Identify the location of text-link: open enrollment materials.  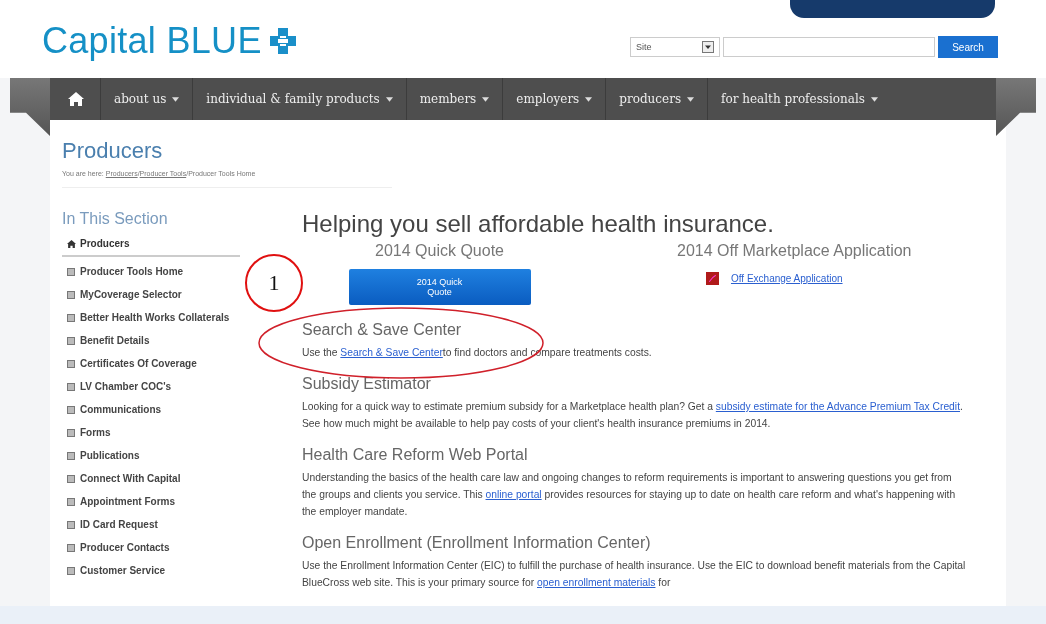
(596, 582).